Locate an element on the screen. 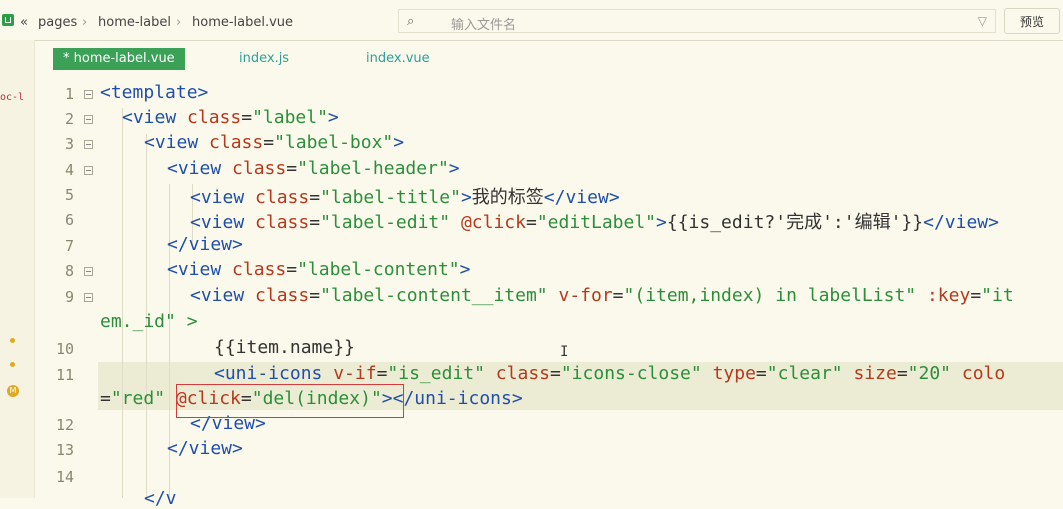 This screenshot has height=509, width=1063. code-line-13: </view> is located at coordinates (205, 448).